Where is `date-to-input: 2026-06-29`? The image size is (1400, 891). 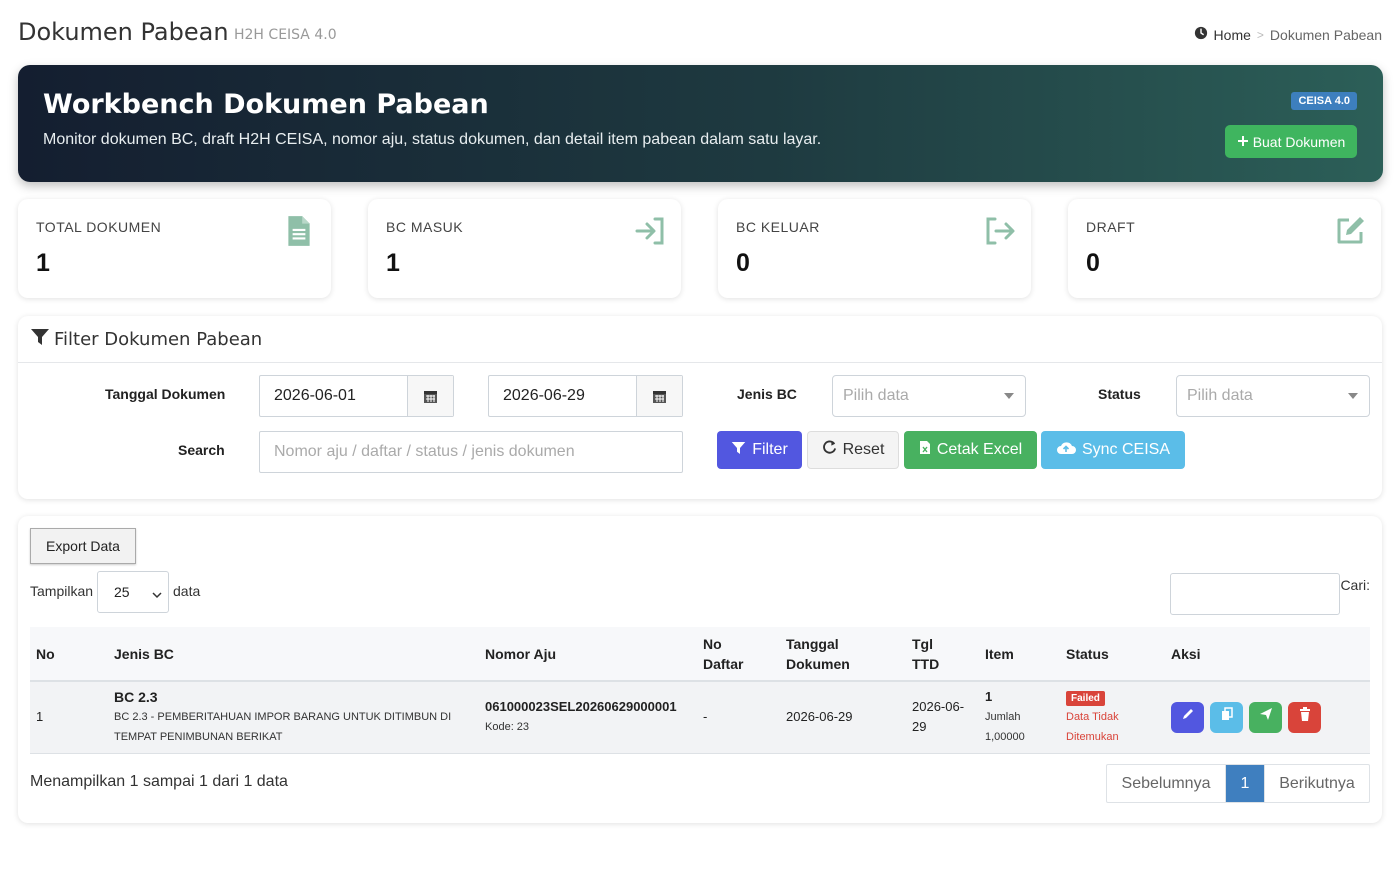 date-to-input: 2026-06-29 is located at coordinates (585, 396).